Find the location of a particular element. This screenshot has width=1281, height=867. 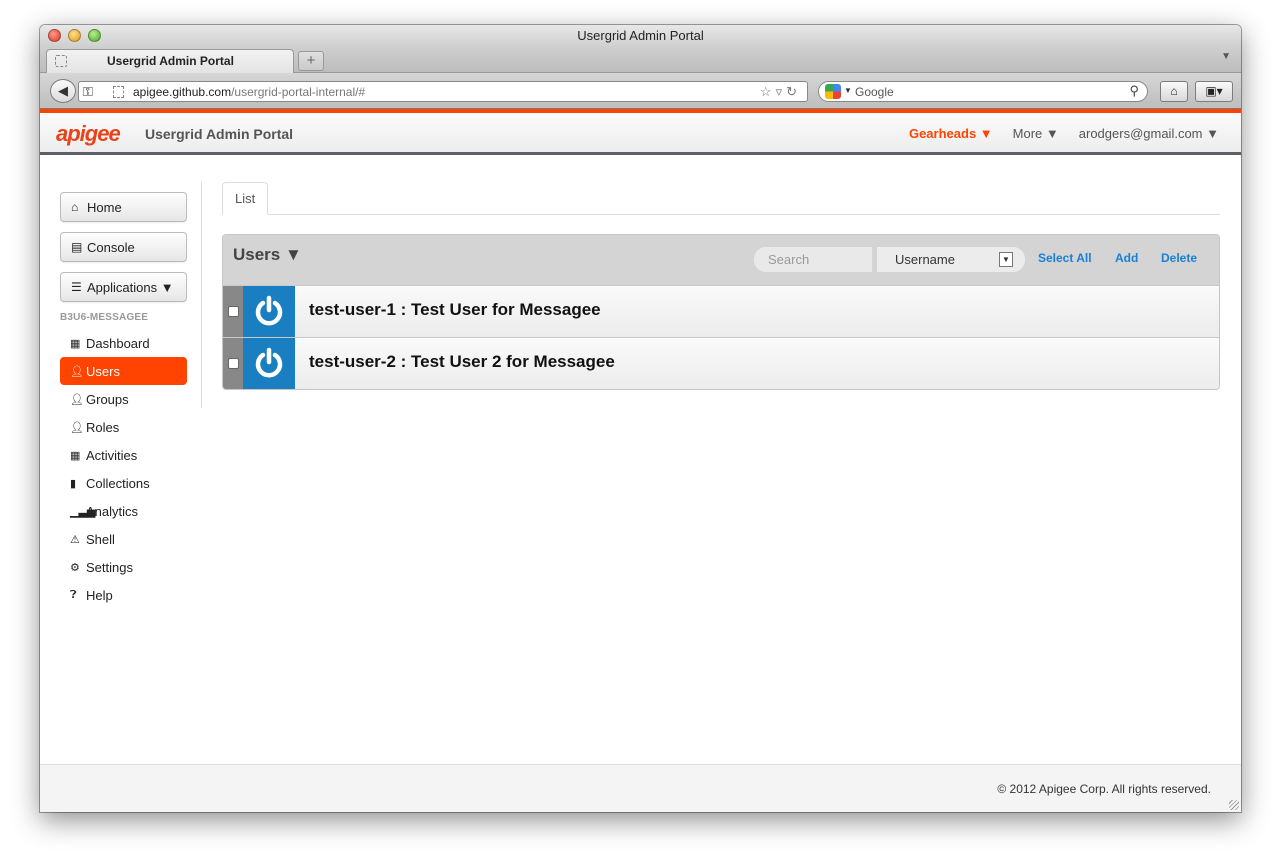

maximize-window-button is located at coordinates (94, 35).